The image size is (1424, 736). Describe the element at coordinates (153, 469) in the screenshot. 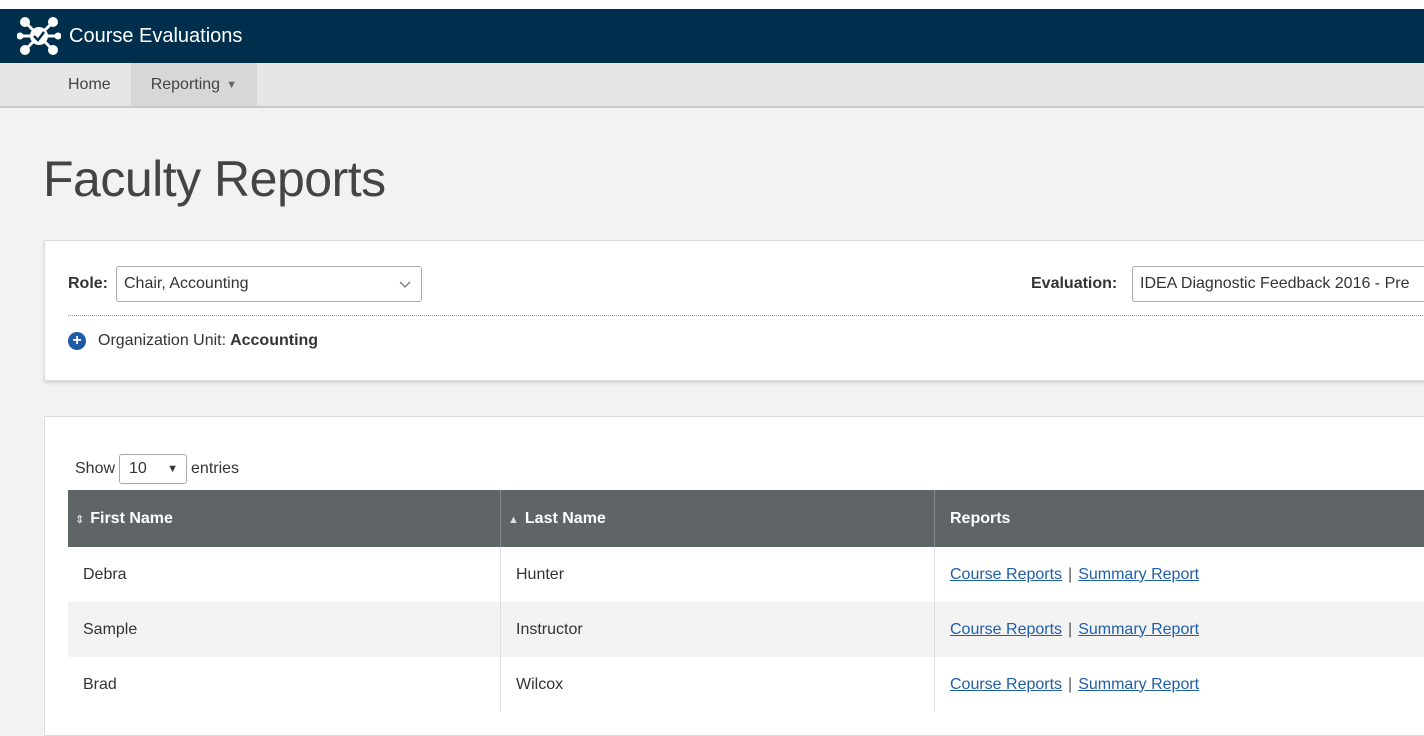

I see `page-length-select: 10 ▼` at that location.